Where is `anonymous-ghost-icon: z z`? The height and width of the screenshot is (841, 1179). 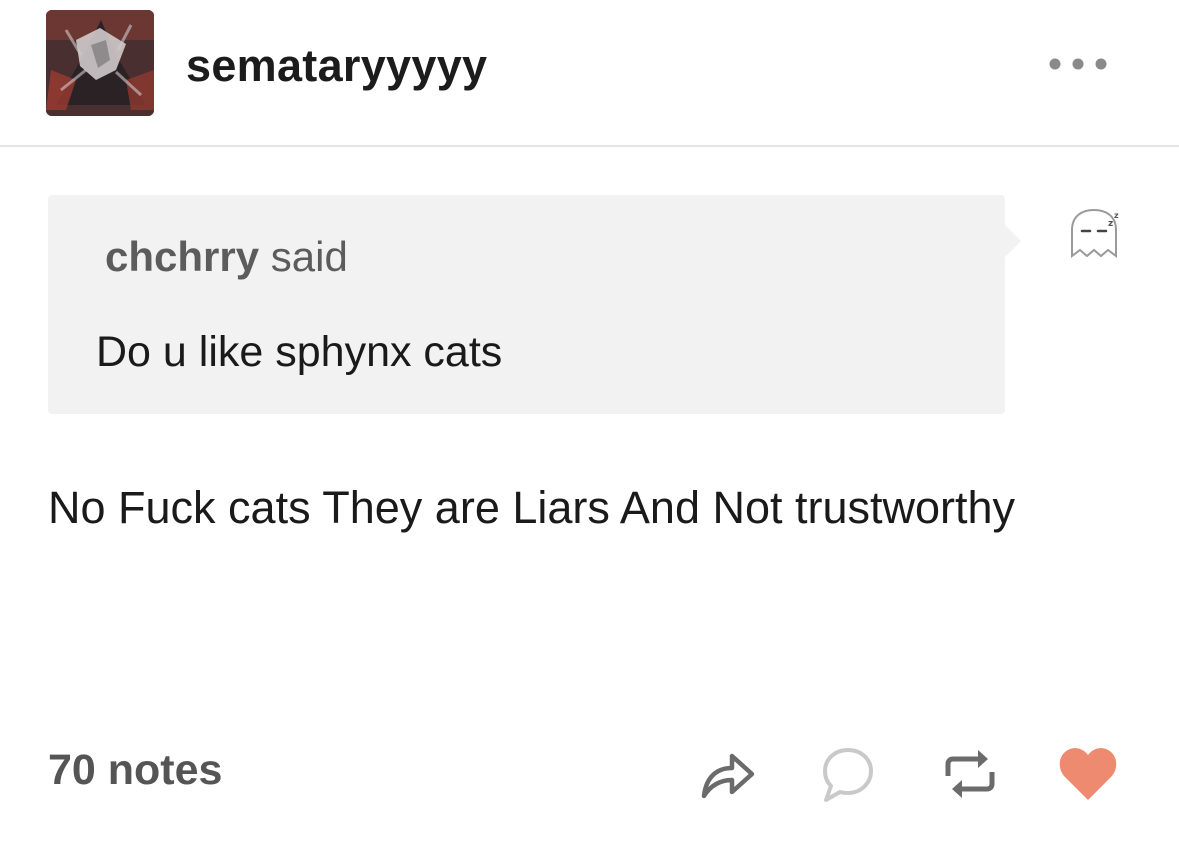 anonymous-ghost-icon: z z is located at coordinates (1096, 234).